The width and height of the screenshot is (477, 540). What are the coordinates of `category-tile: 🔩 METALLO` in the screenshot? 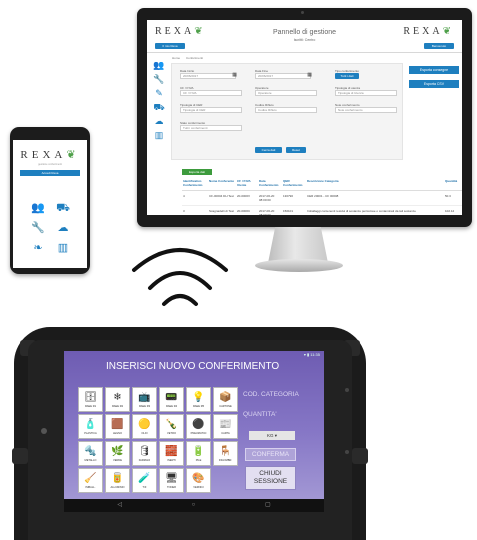 It's located at (90, 453).